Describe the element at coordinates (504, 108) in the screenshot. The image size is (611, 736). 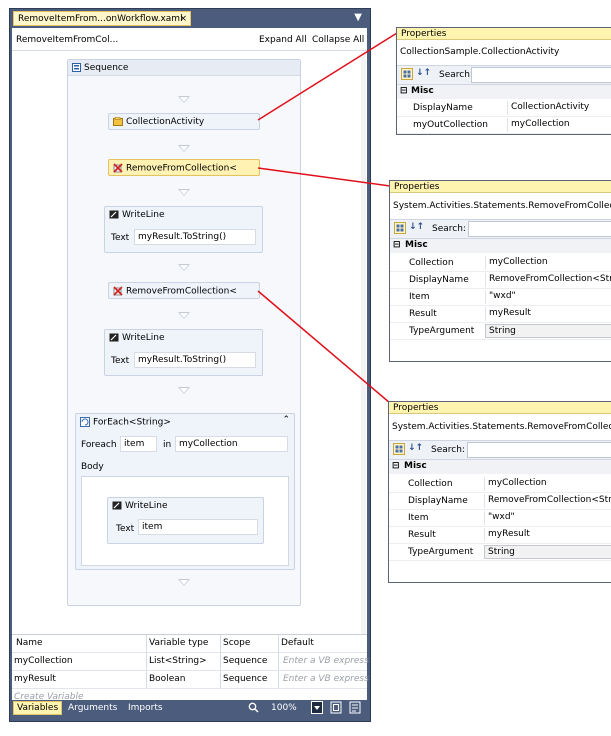
I see `property-row: DisplayName CollectionActivity` at that location.